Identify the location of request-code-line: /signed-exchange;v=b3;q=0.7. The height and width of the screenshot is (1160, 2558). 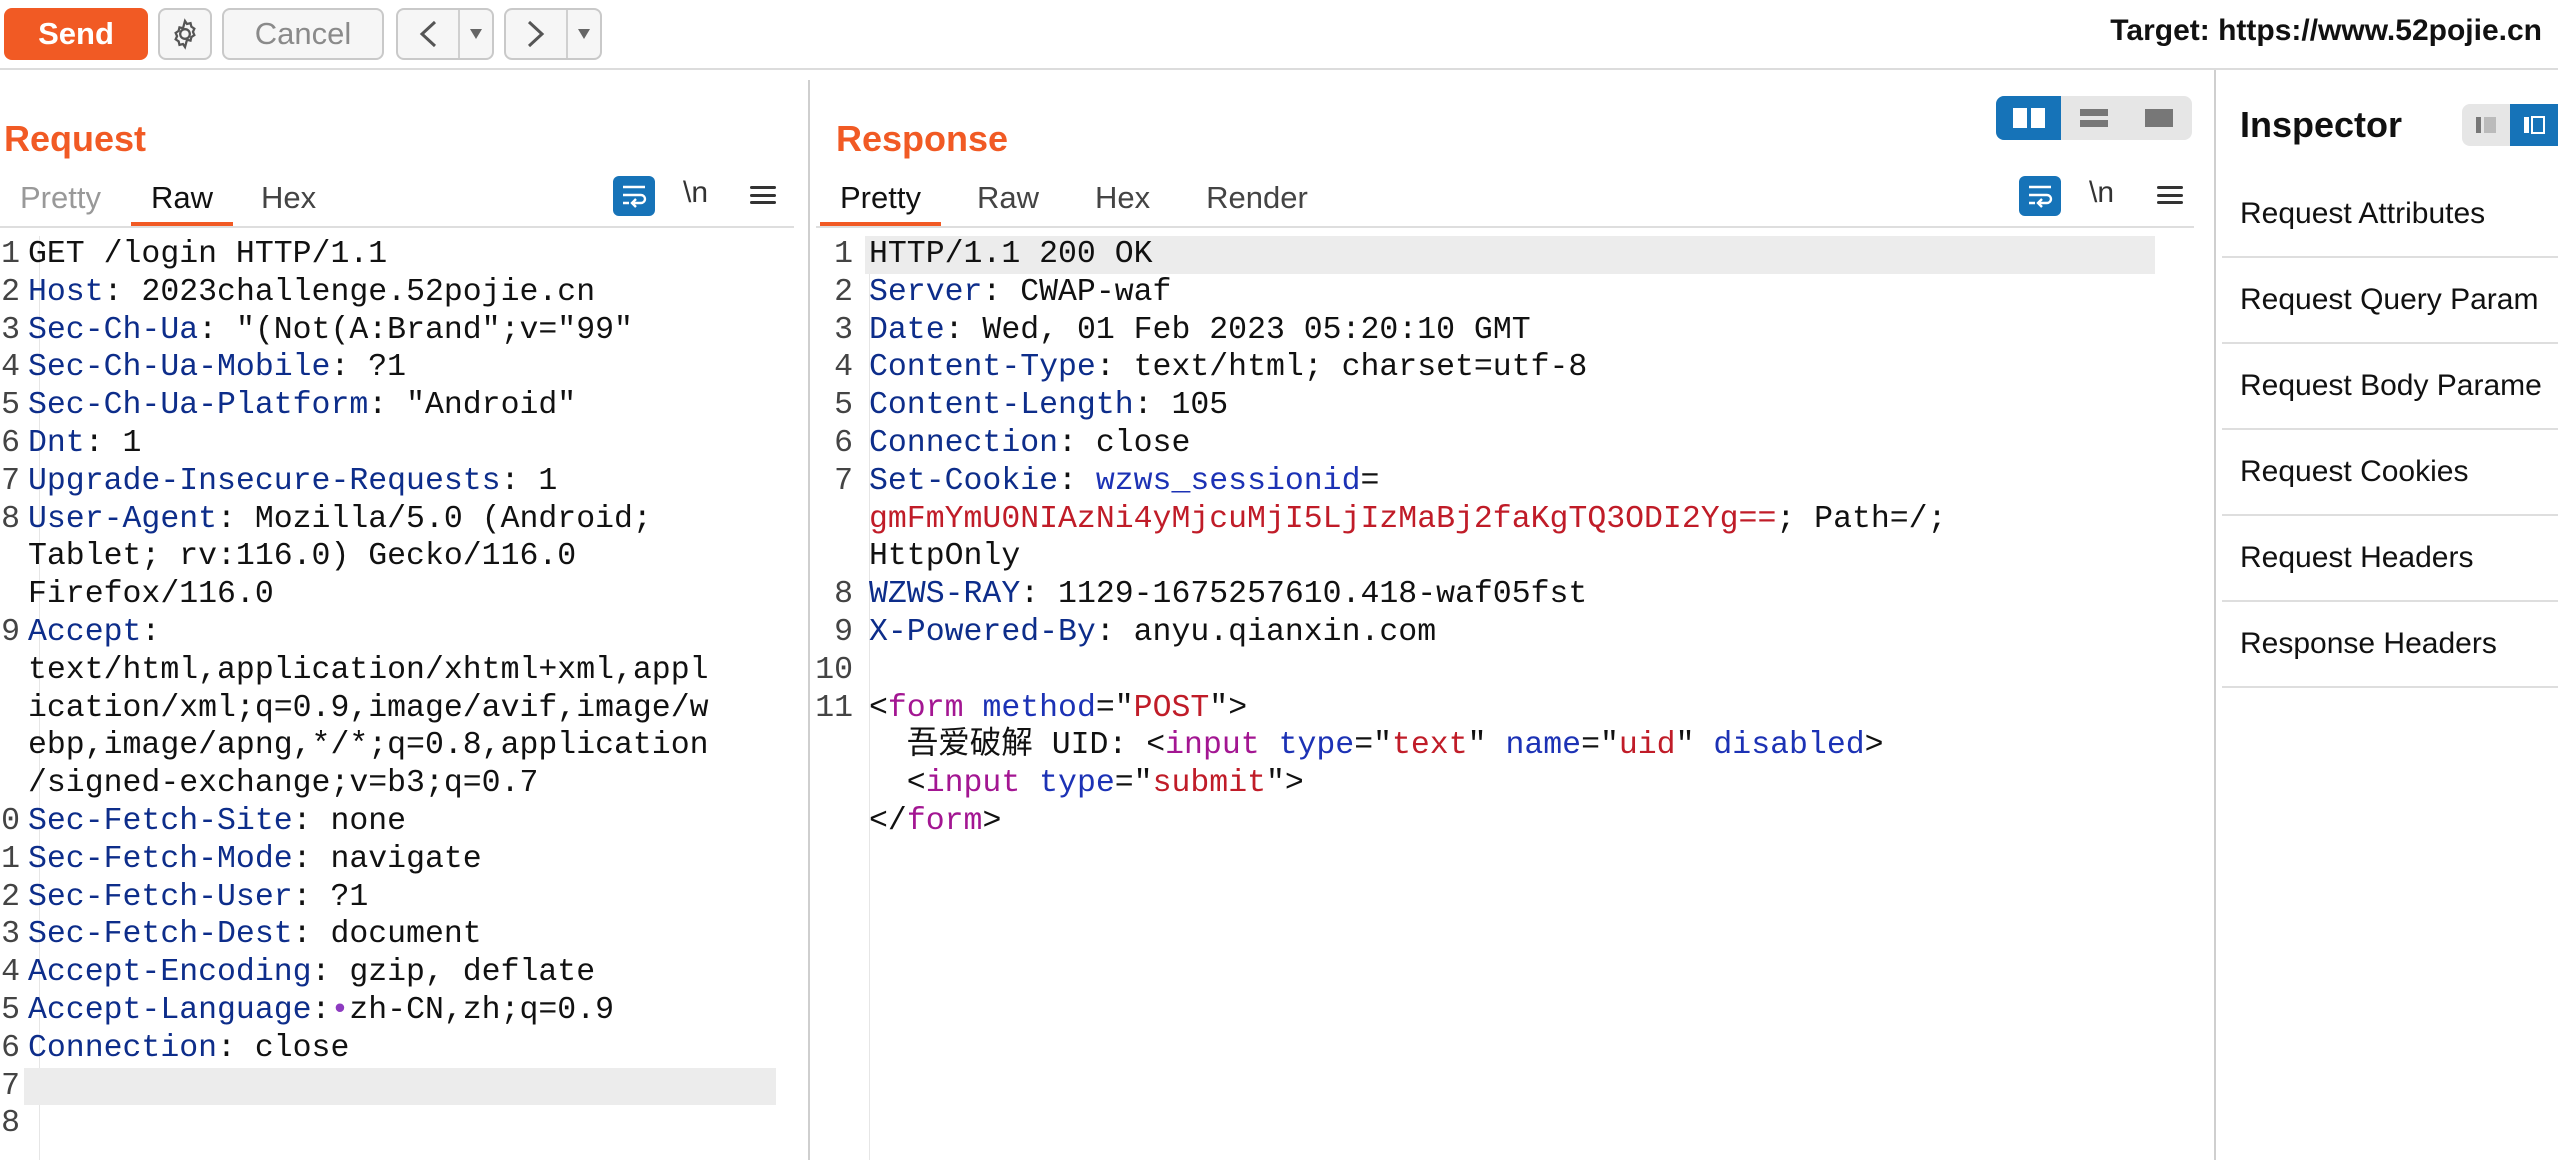
(395, 784).